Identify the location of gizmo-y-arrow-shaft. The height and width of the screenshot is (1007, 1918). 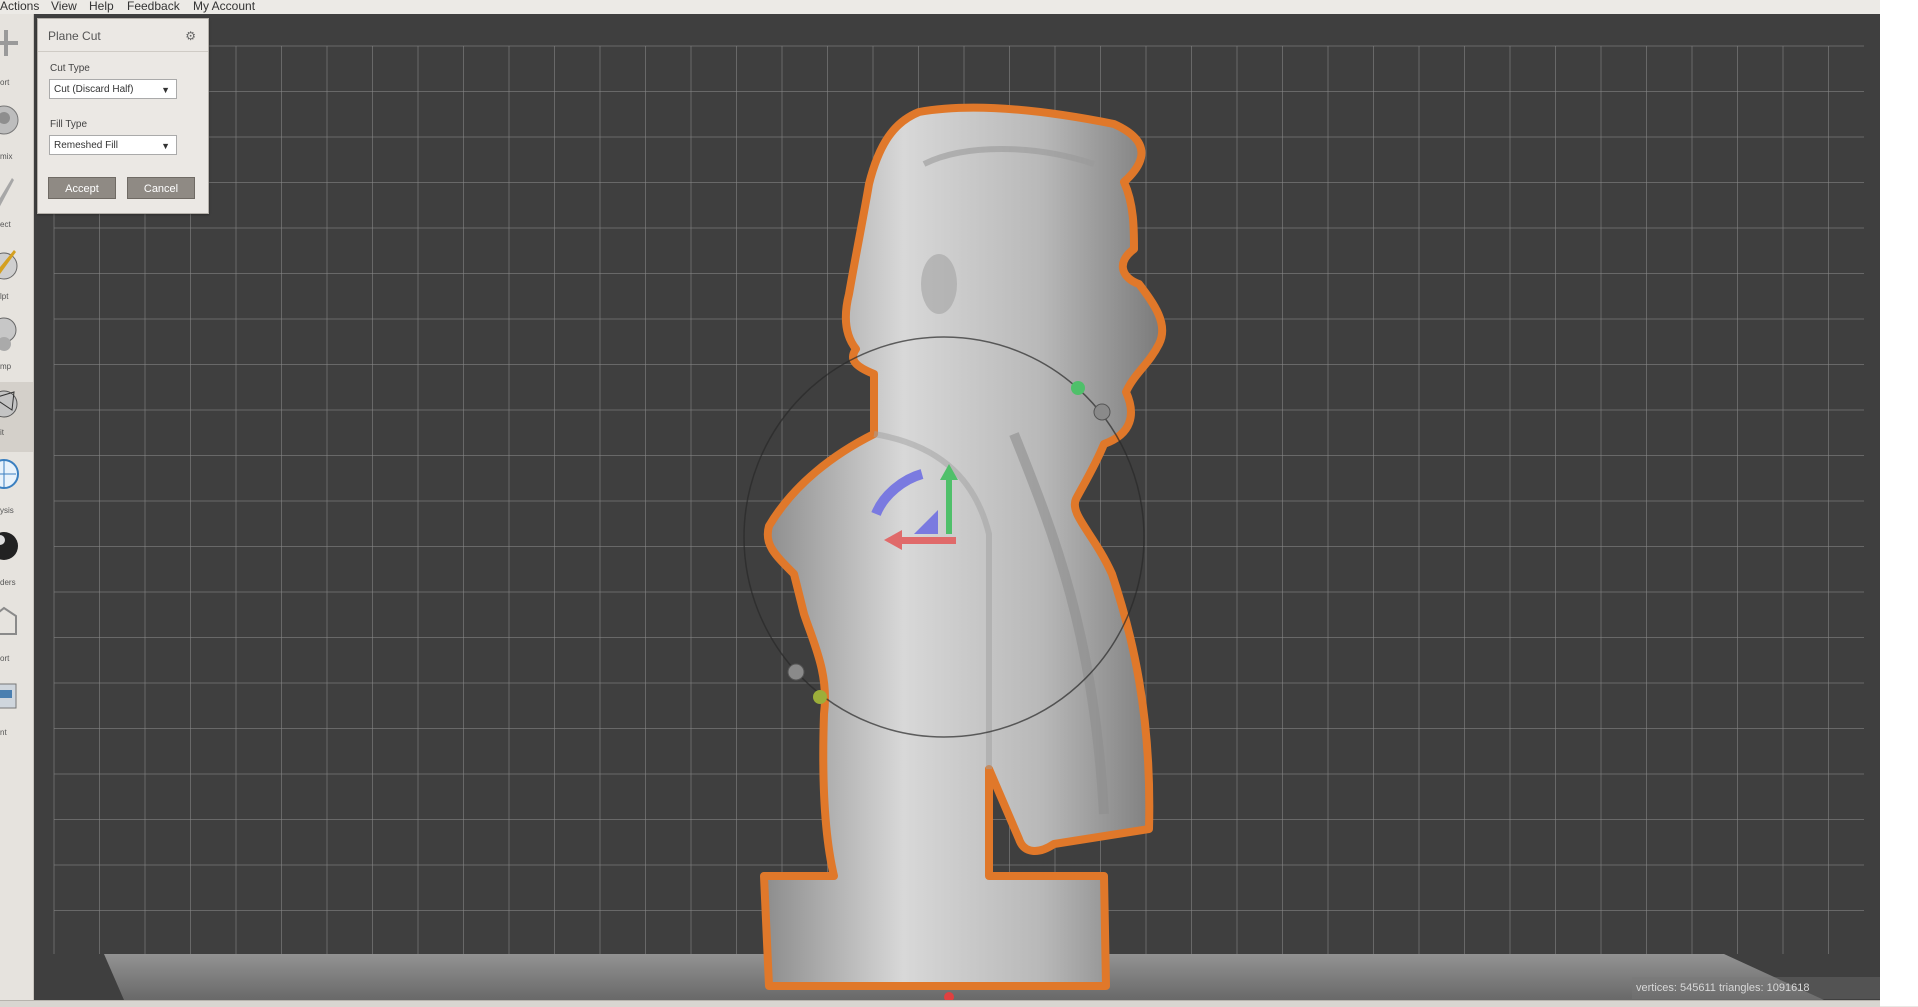
(949, 505).